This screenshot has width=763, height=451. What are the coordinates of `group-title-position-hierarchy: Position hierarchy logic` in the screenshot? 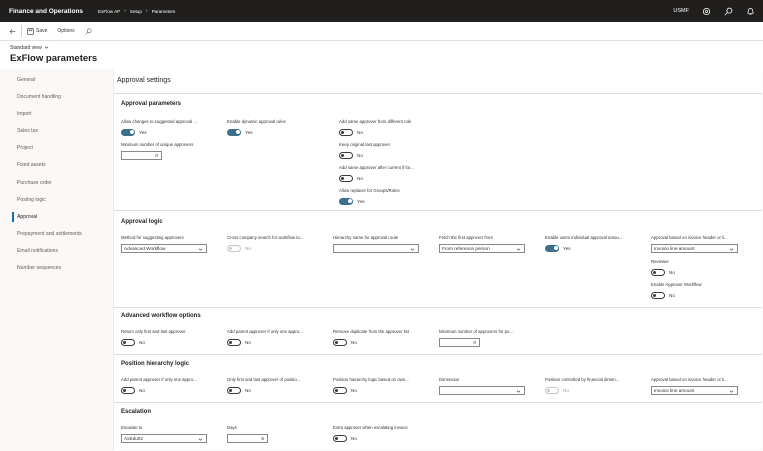 It's located at (155, 364).